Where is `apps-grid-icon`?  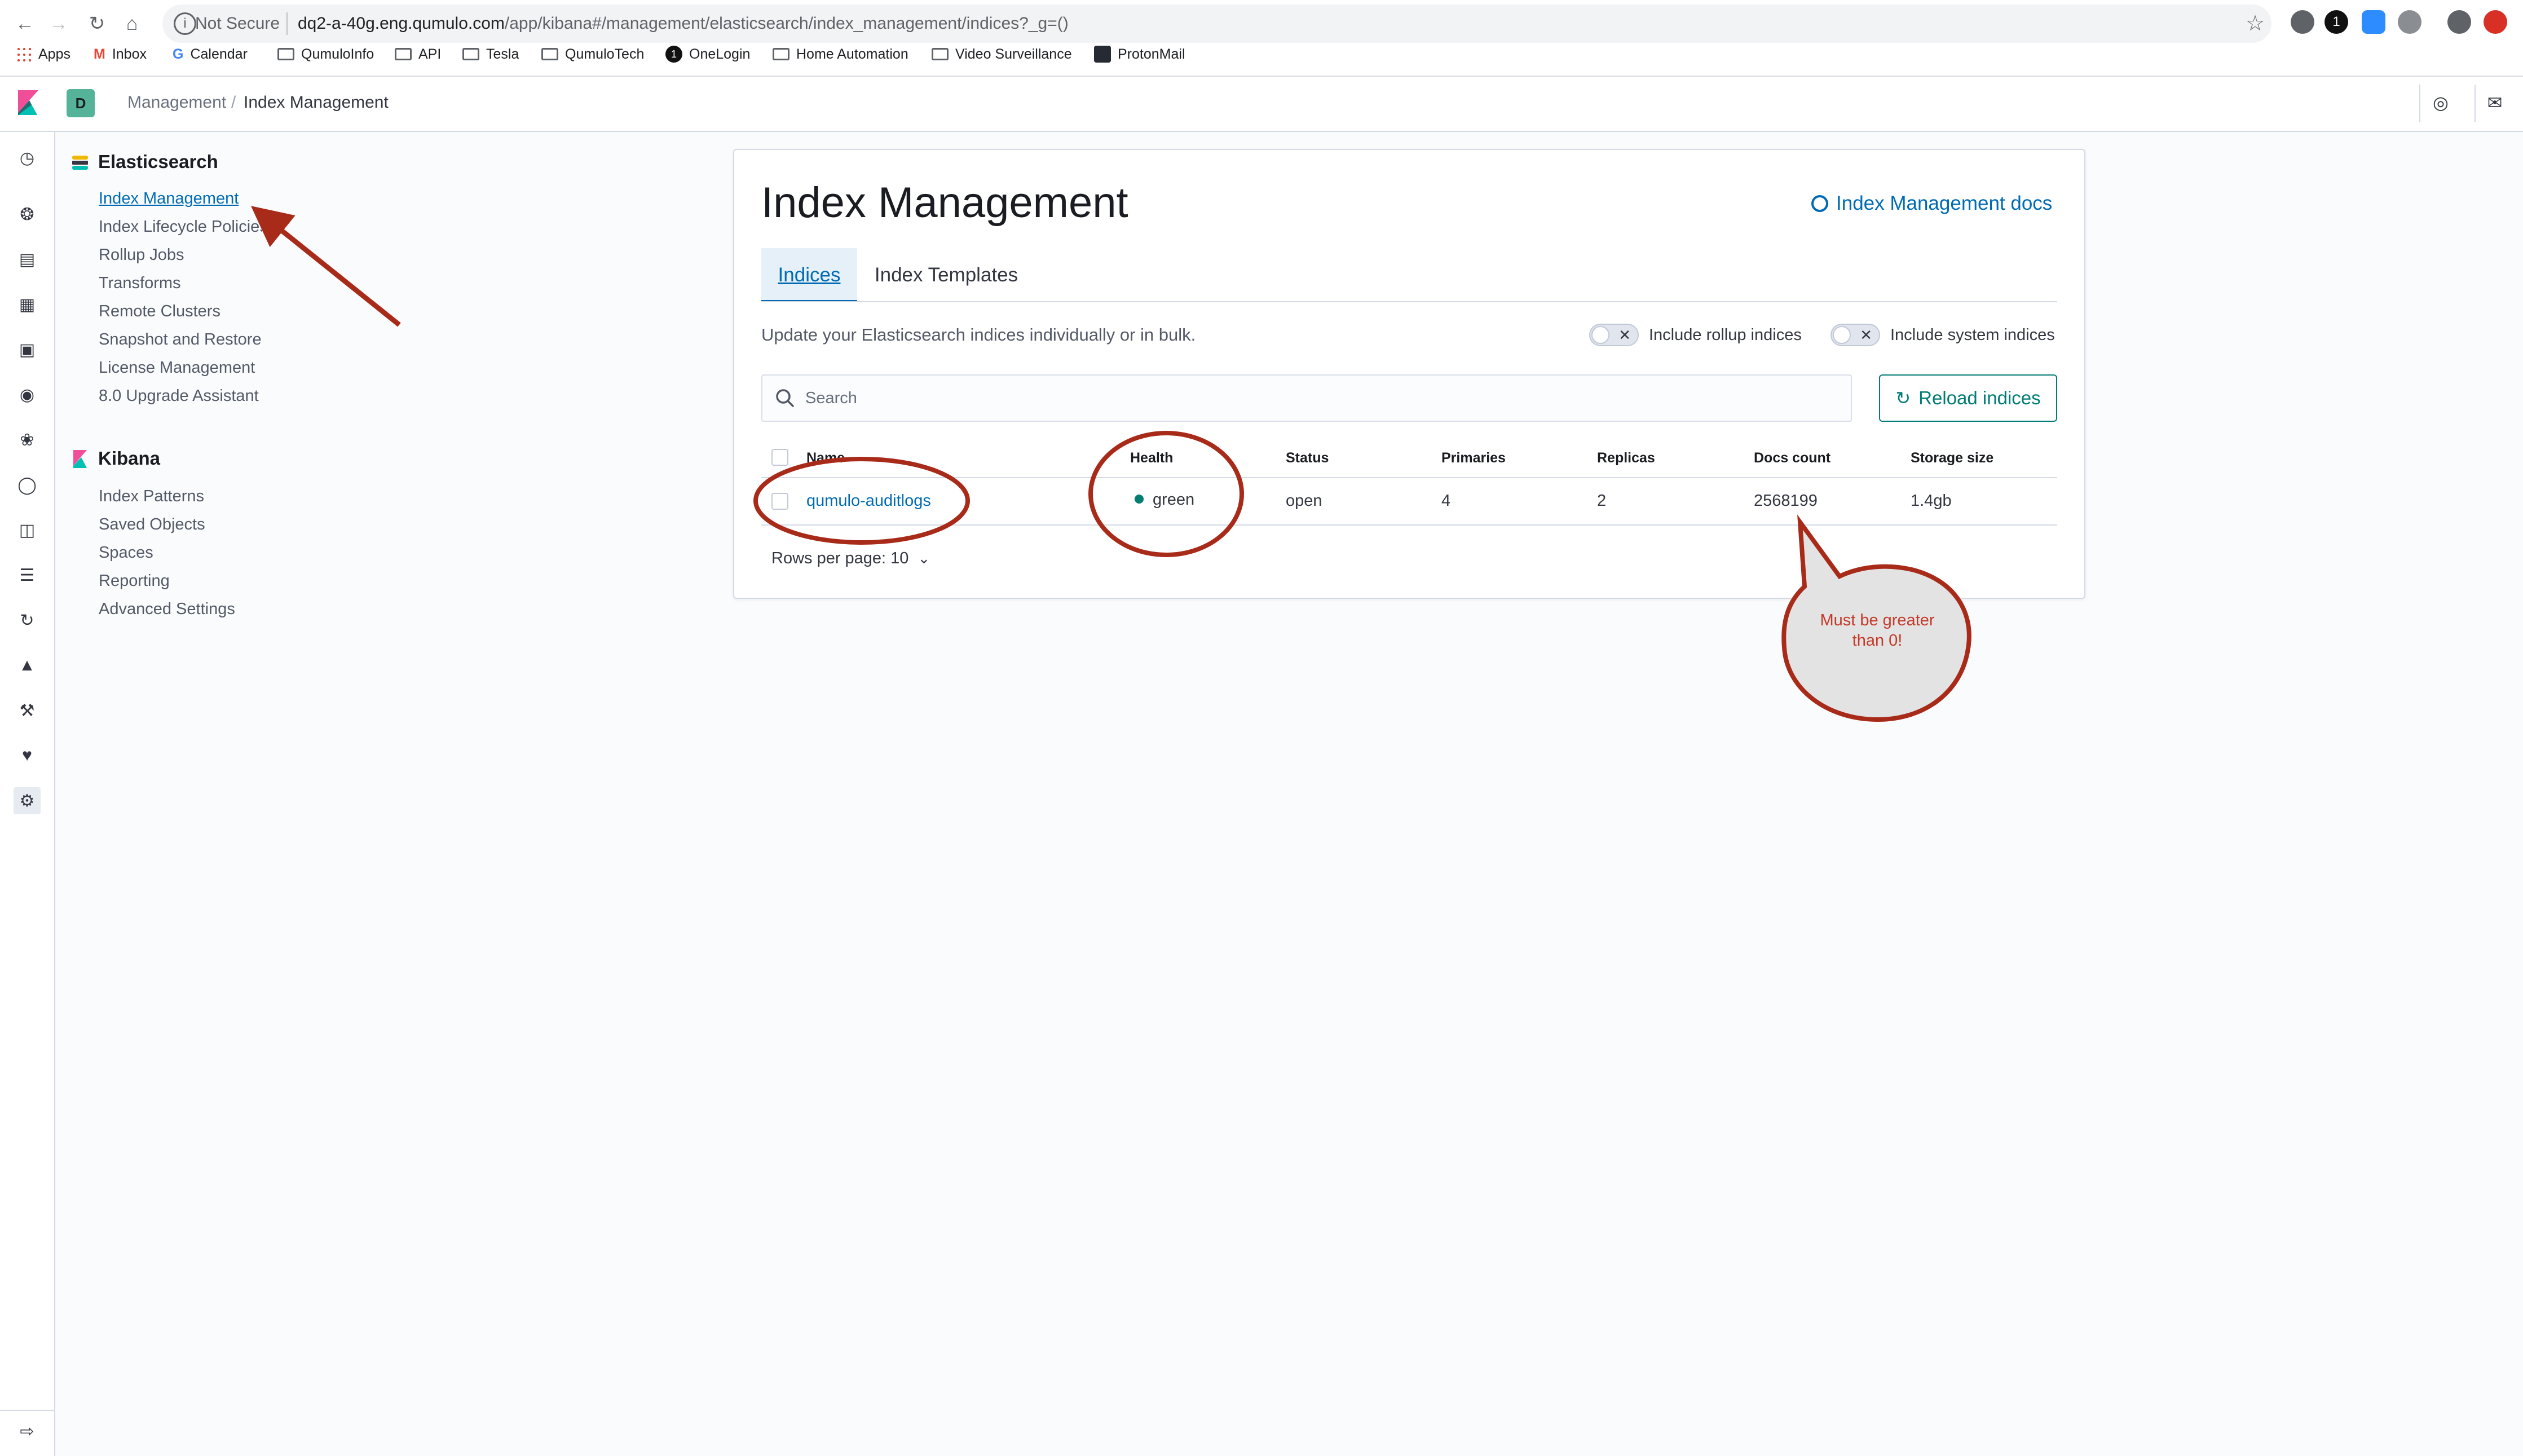
apps-grid-icon is located at coordinates (24, 54).